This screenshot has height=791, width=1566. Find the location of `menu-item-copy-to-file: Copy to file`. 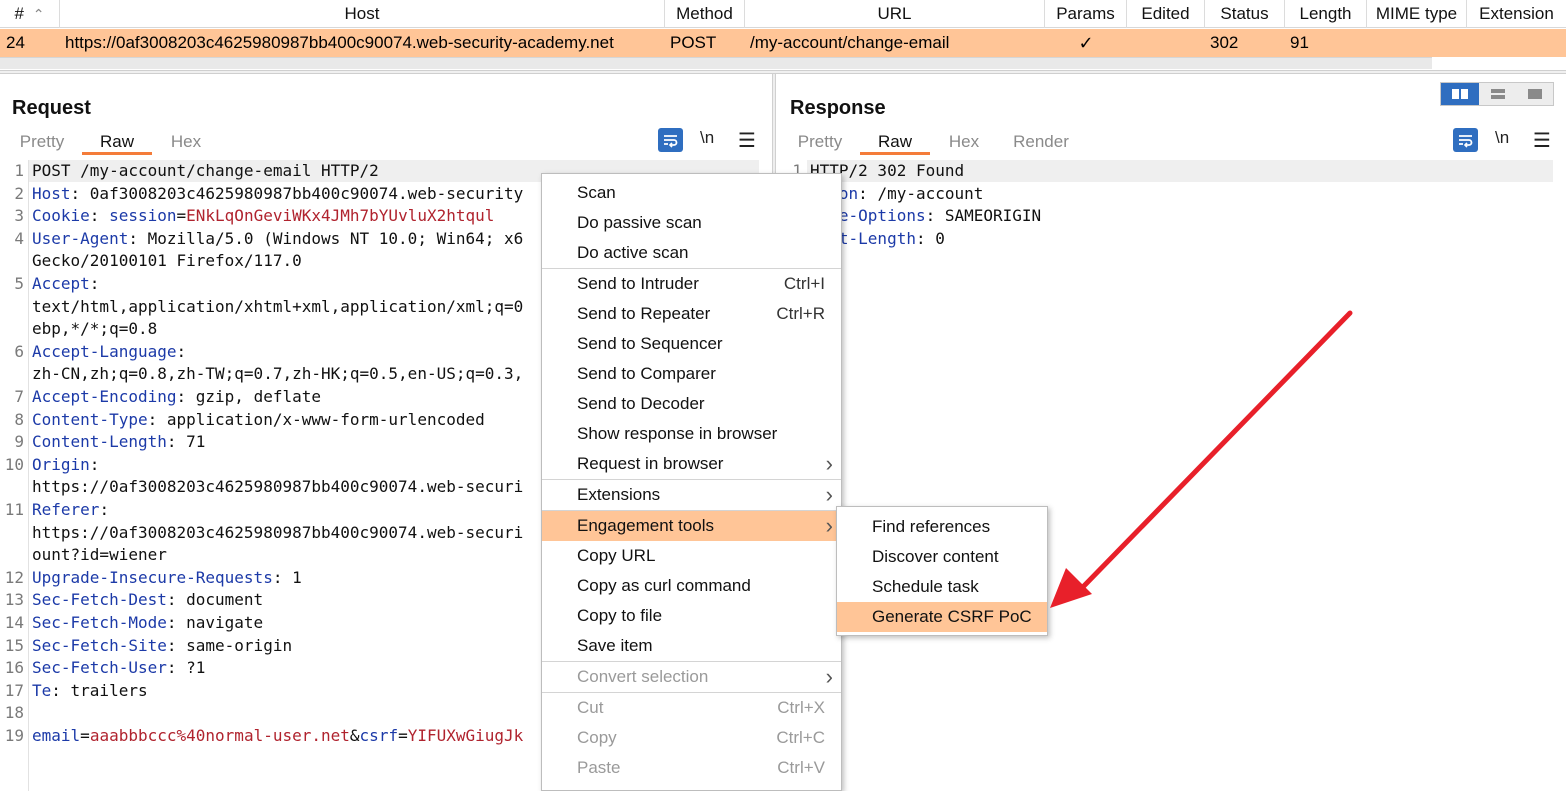

menu-item-copy-to-file: Copy to file is located at coordinates (691, 616).